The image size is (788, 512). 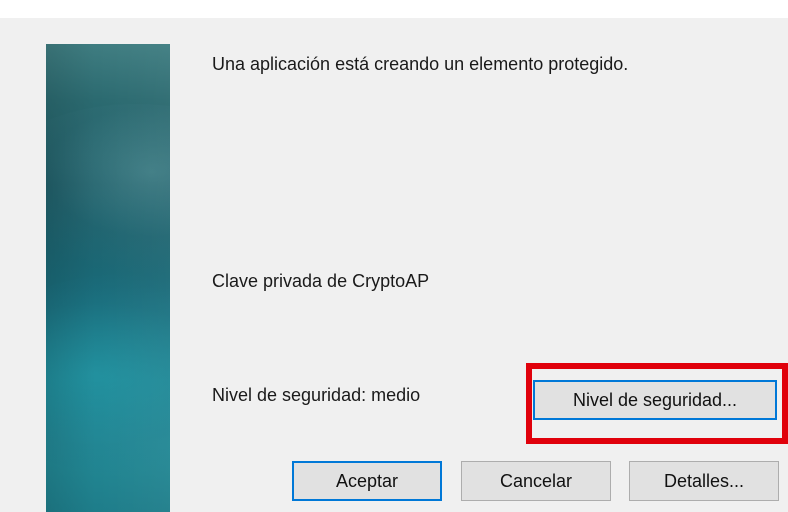 I want to click on cancel-button: Cancelar, so click(x=536, y=481).